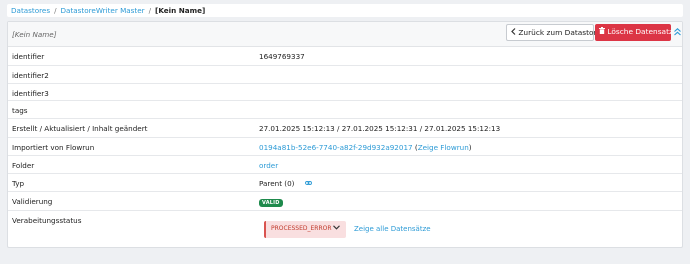 The height and width of the screenshot is (264, 690). Describe the element at coordinates (180, 10) in the screenshot. I see `breadcrumb-current: [Kein Name]` at that location.